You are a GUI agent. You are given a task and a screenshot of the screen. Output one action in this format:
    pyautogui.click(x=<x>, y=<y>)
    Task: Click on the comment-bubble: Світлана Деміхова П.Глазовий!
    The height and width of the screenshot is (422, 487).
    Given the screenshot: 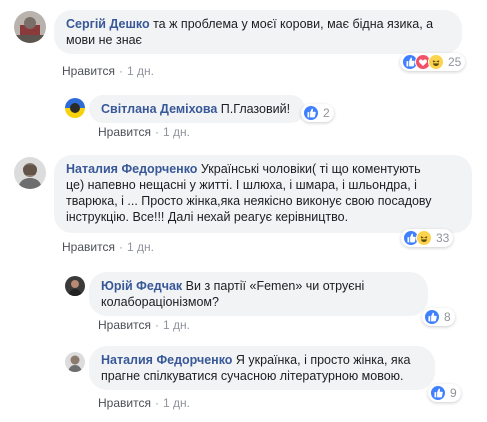 What is the action you would take?
    pyautogui.click(x=197, y=109)
    